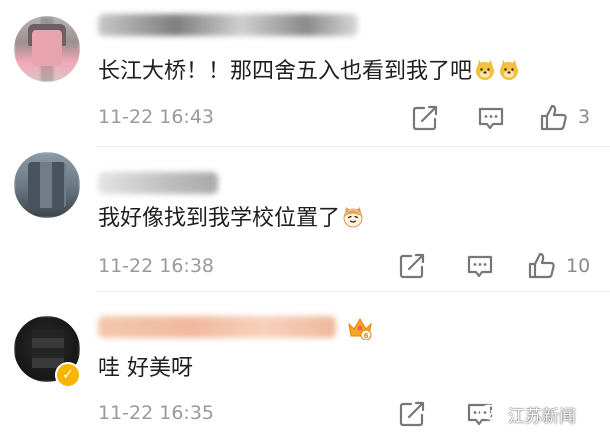  What do you see at coordinates (156, 266) in the screenshot?
I see `comment-timestamp: 11-22 16:38` at bounding box center [156, 266].